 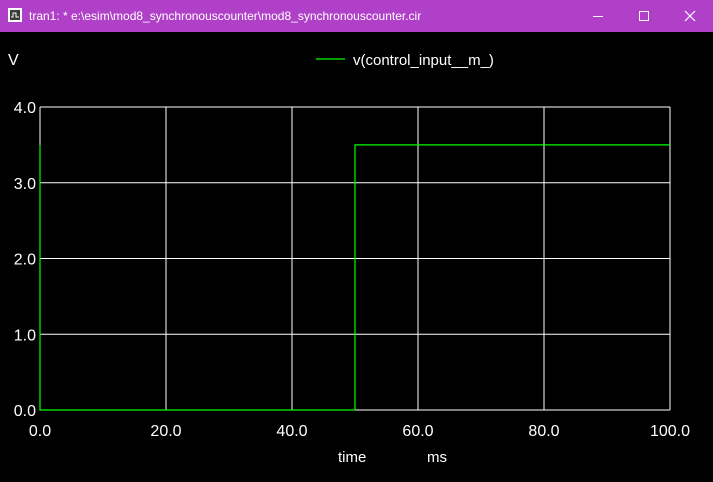 I want to click on y-tick-label: 2.0, so click(x=25, y=260).